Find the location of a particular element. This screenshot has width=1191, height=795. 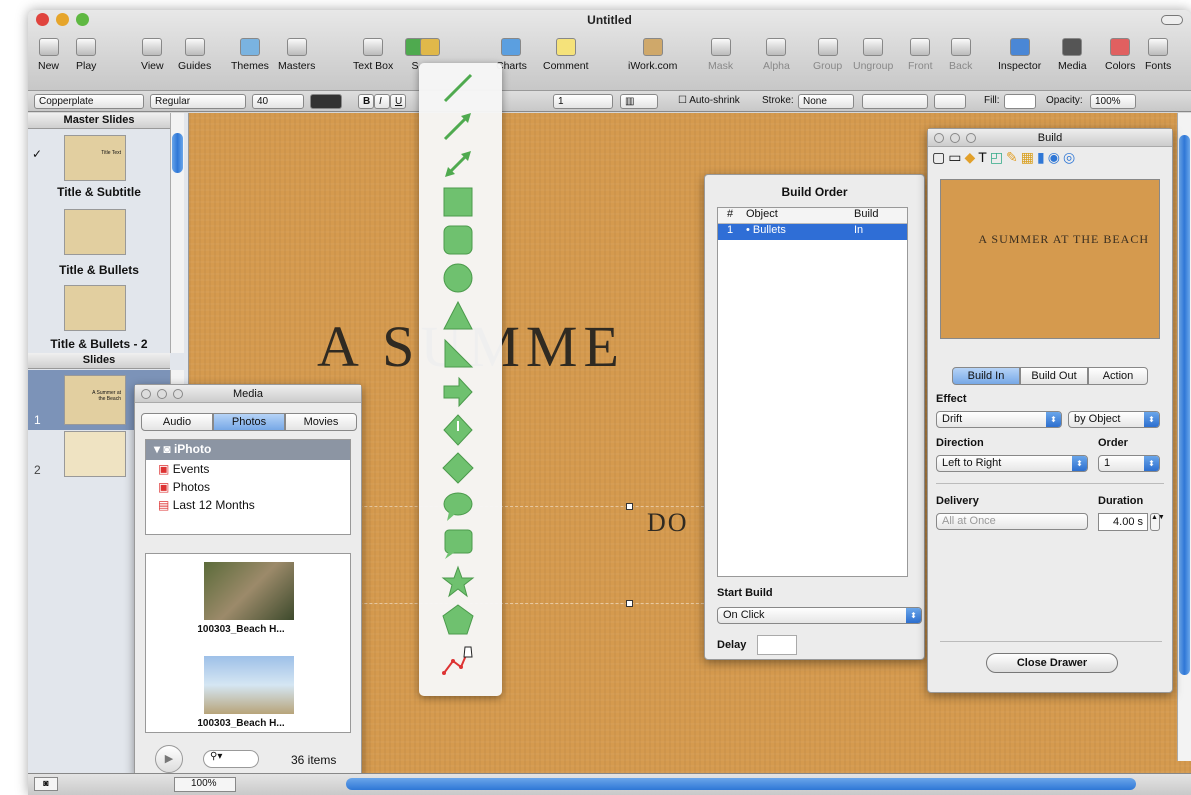

order-select: 1 ⬍ is located at coordinates (1129, 463).